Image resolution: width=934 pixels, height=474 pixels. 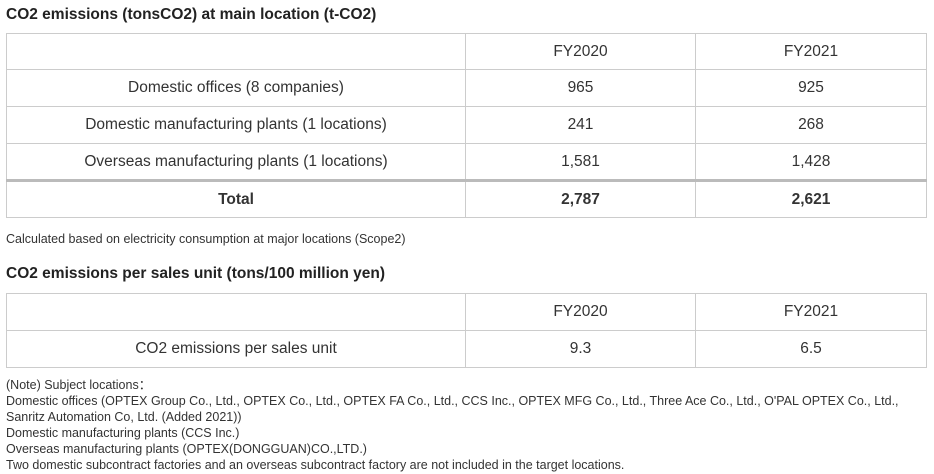 What do you see at coordinates (811, 162) in the screenshot?
I see `row-value-fy2021: 1,428` at bounding box center [811, 162].